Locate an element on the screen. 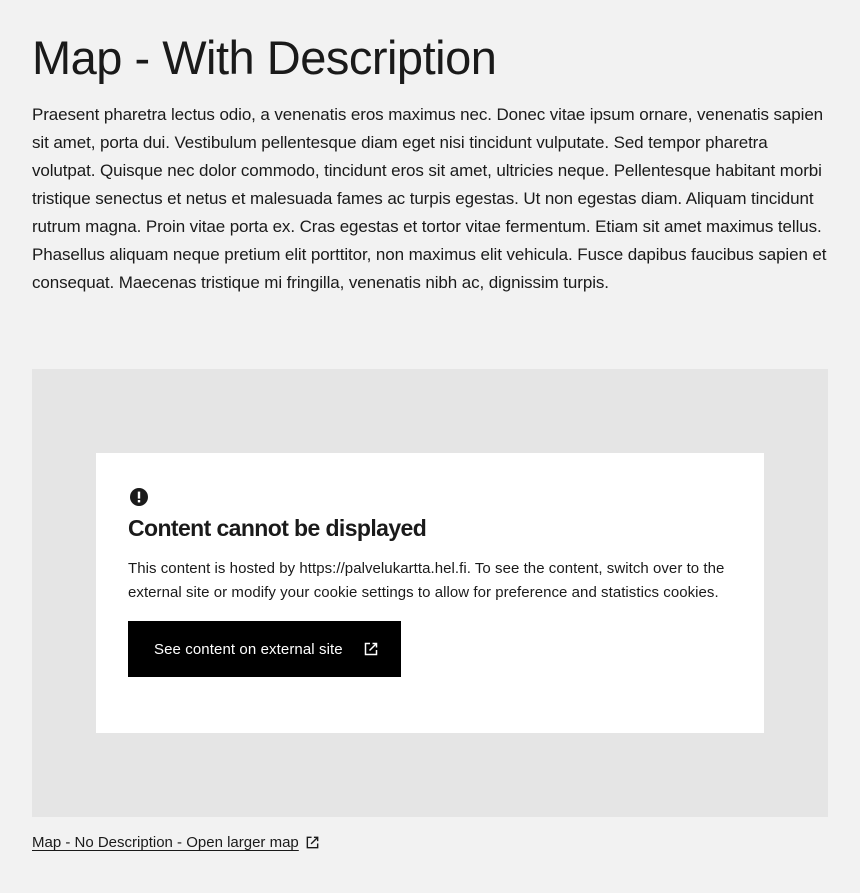 This screenshot has height=893, width=860. button-label: See content on external site is located at coordinates (248, 649).